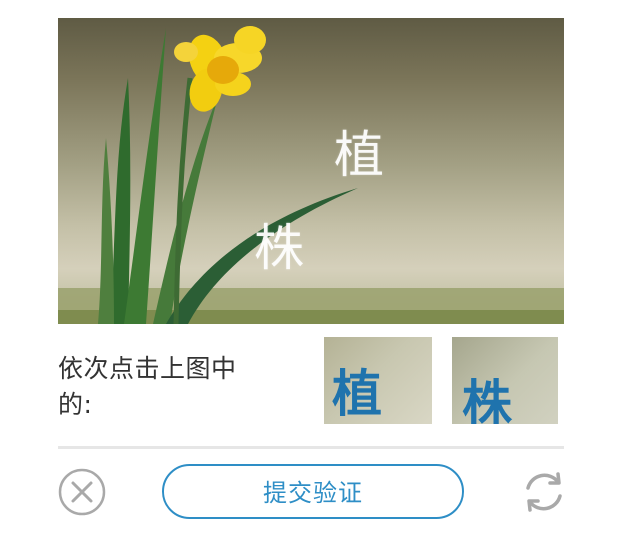 The height and width of the screenshot is (534, 624). I want to click on target-character-1: 植, so click(378, 380).